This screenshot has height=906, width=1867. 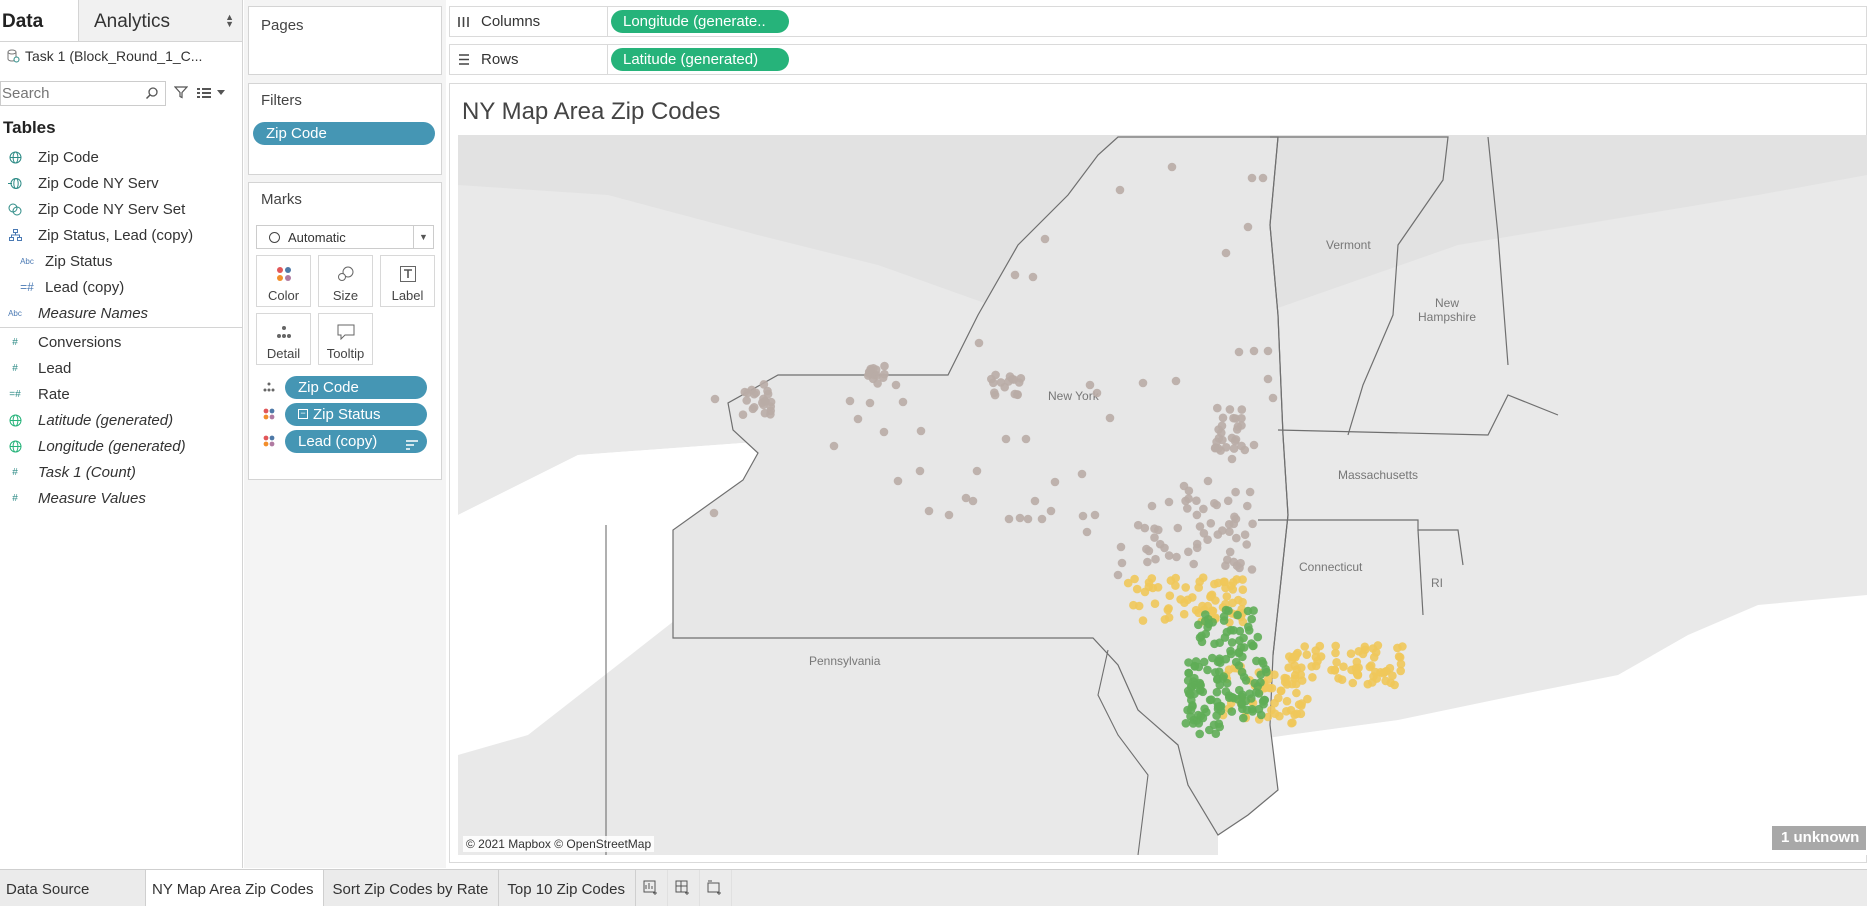 What do you see at coordinates (356, 387) in the screenshot?
I see `mark-pill-zip-code: Zip Code` at bounding box center [356, 387].